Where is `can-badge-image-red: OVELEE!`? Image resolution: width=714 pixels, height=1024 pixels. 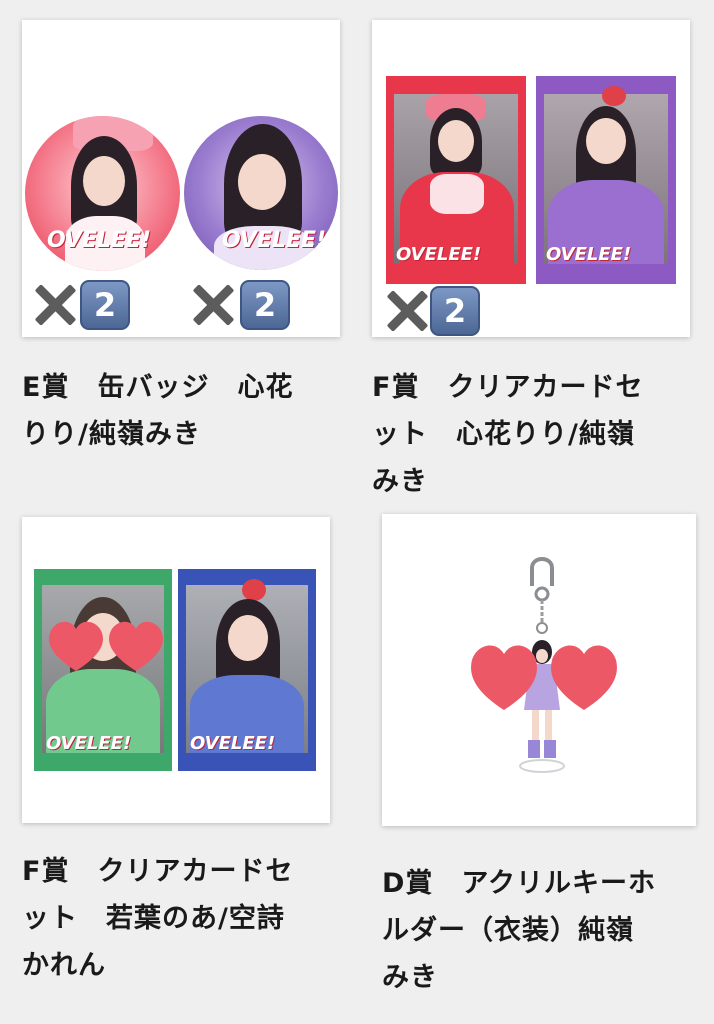 can-badge-image-red: OVELEE! is located at coordinates (102, 193).